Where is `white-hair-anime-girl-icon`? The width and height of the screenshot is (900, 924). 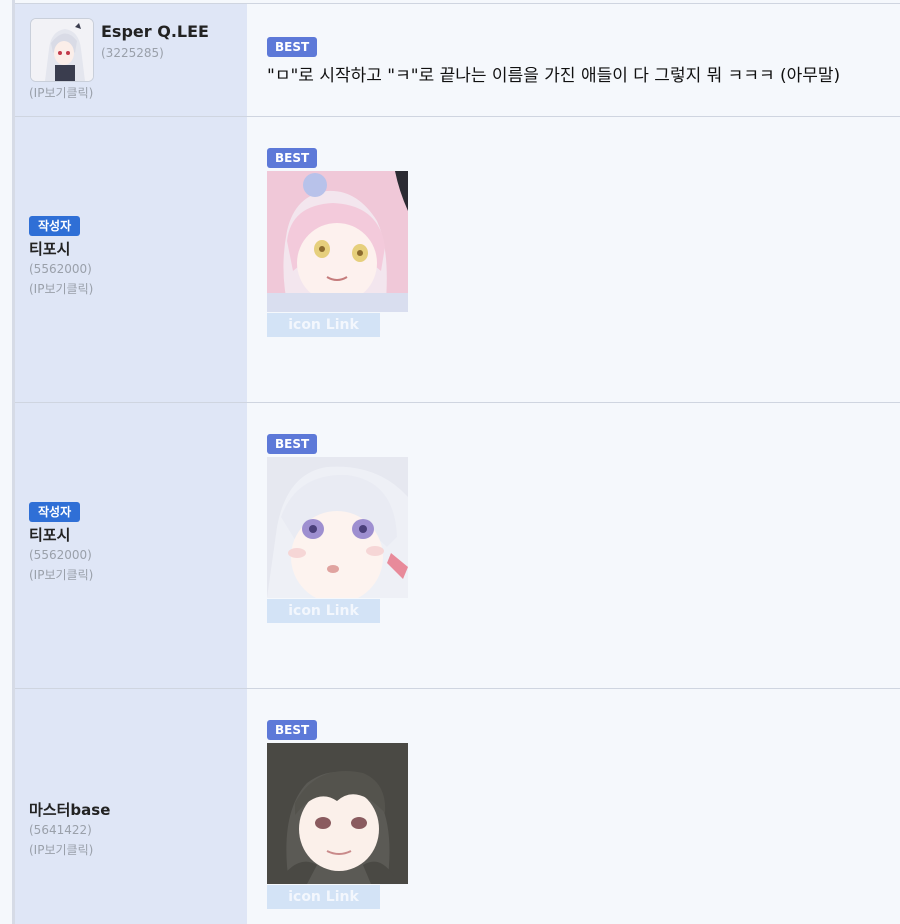 white-hair-anime-girl-icon is located at coordinates (337, 527).